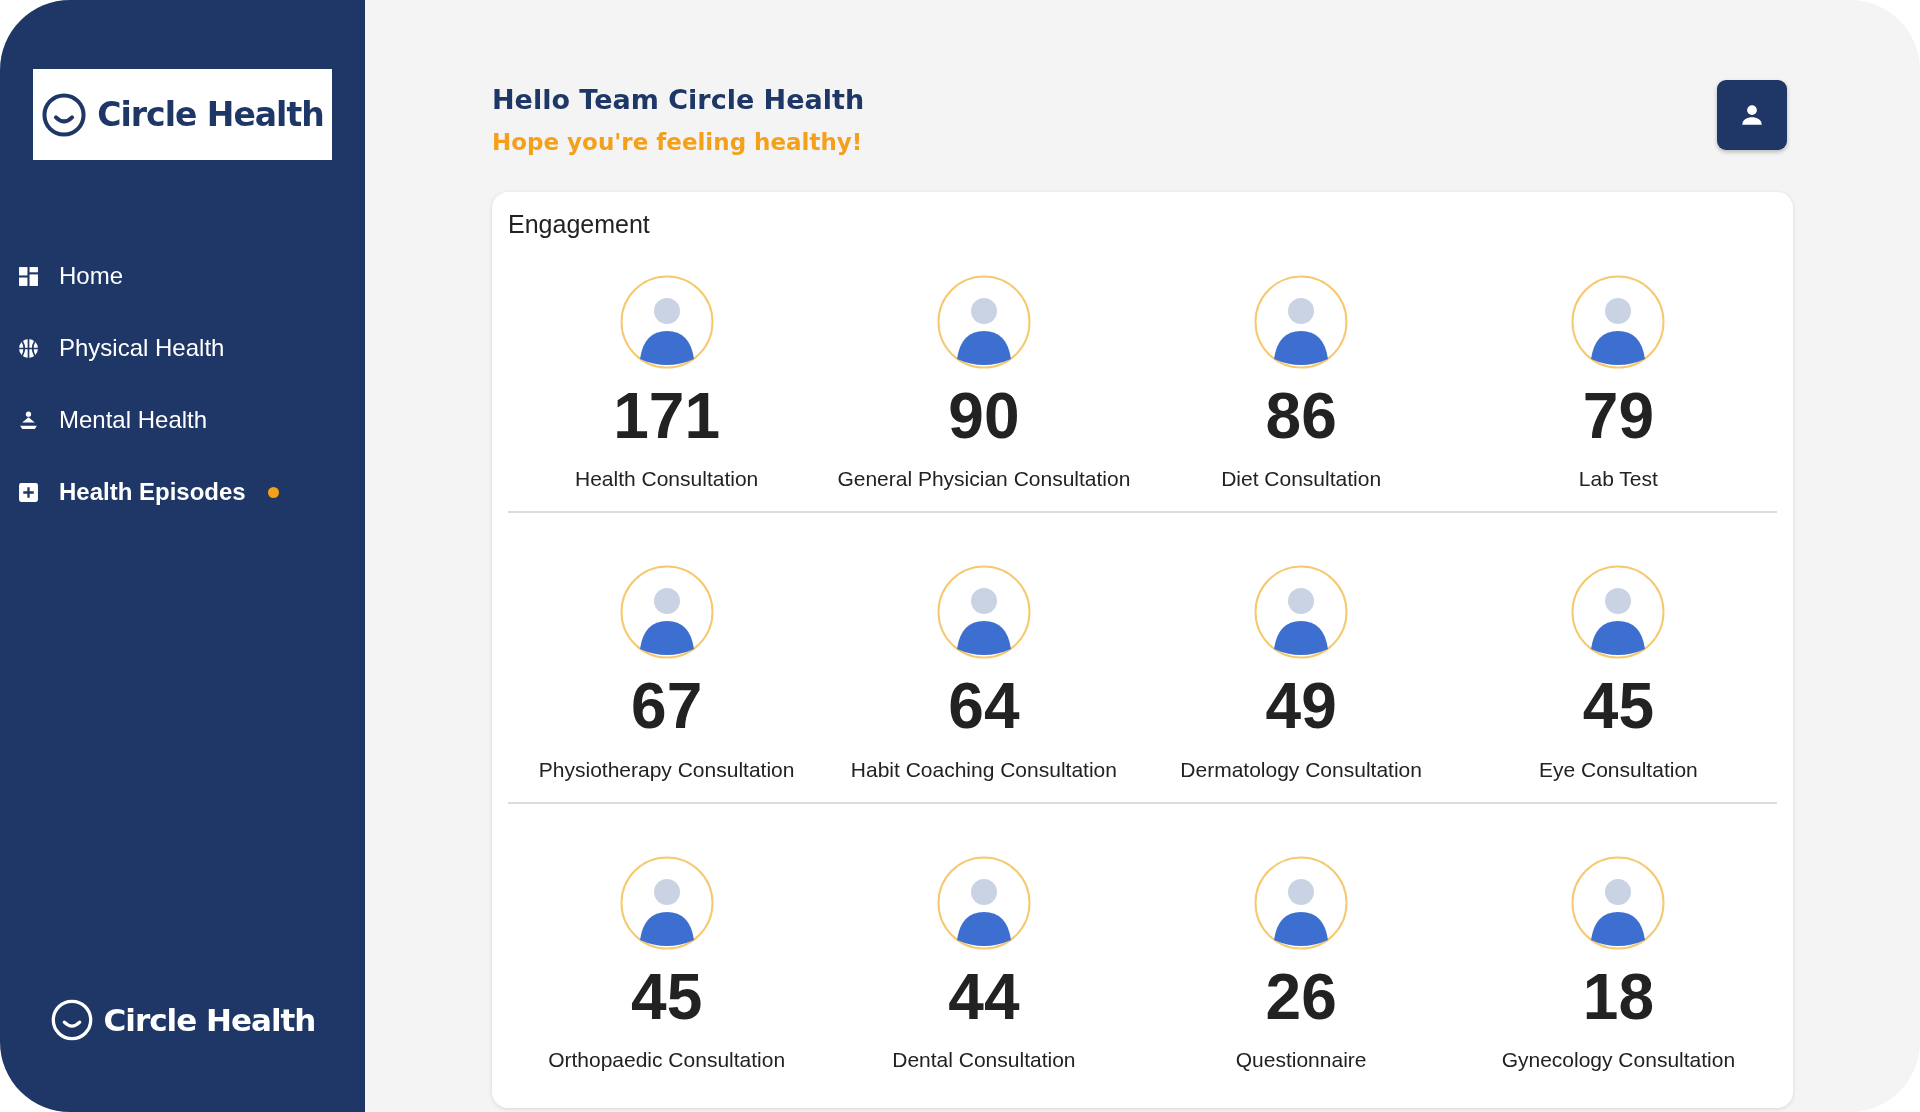  I want to click on stat-label: Eye Consultation, so click(1618, 769).